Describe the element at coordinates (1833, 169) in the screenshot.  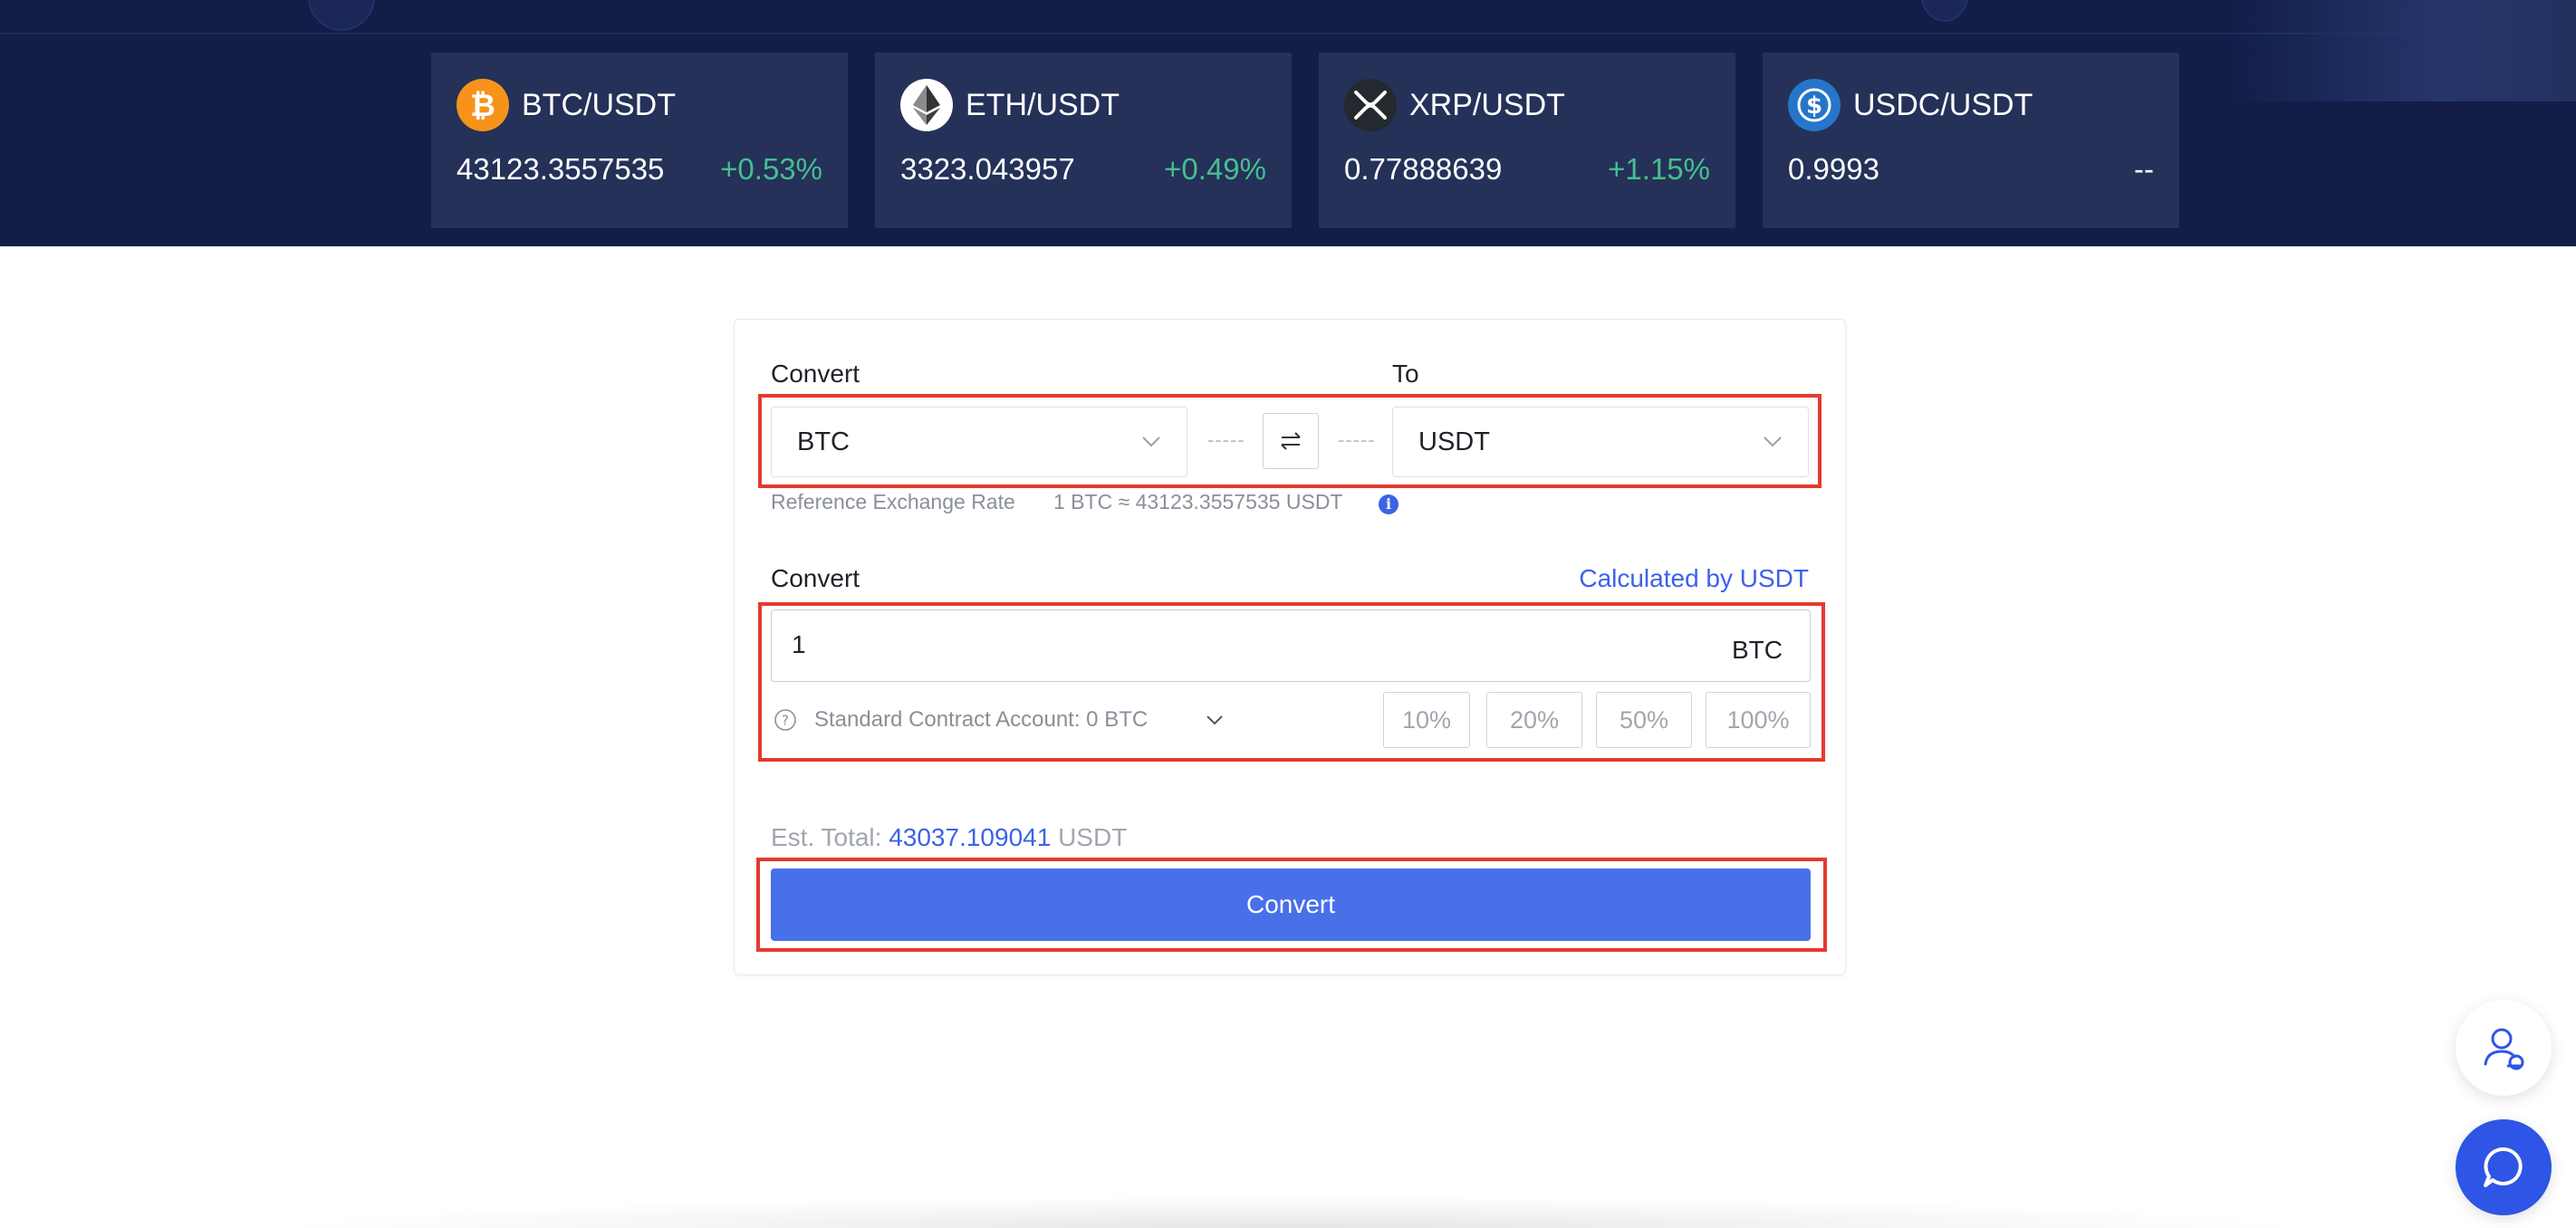
I see `ticker-price: 0.9993` at that location.